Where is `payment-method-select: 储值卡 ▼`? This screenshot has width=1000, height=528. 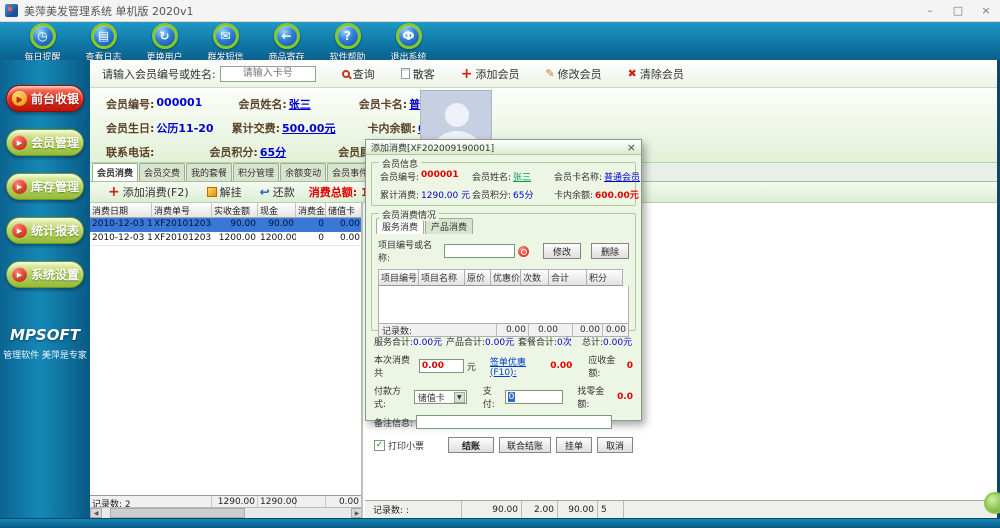
payment-method-select: 储值卡 ▼ is located at coordinates (440, 397).